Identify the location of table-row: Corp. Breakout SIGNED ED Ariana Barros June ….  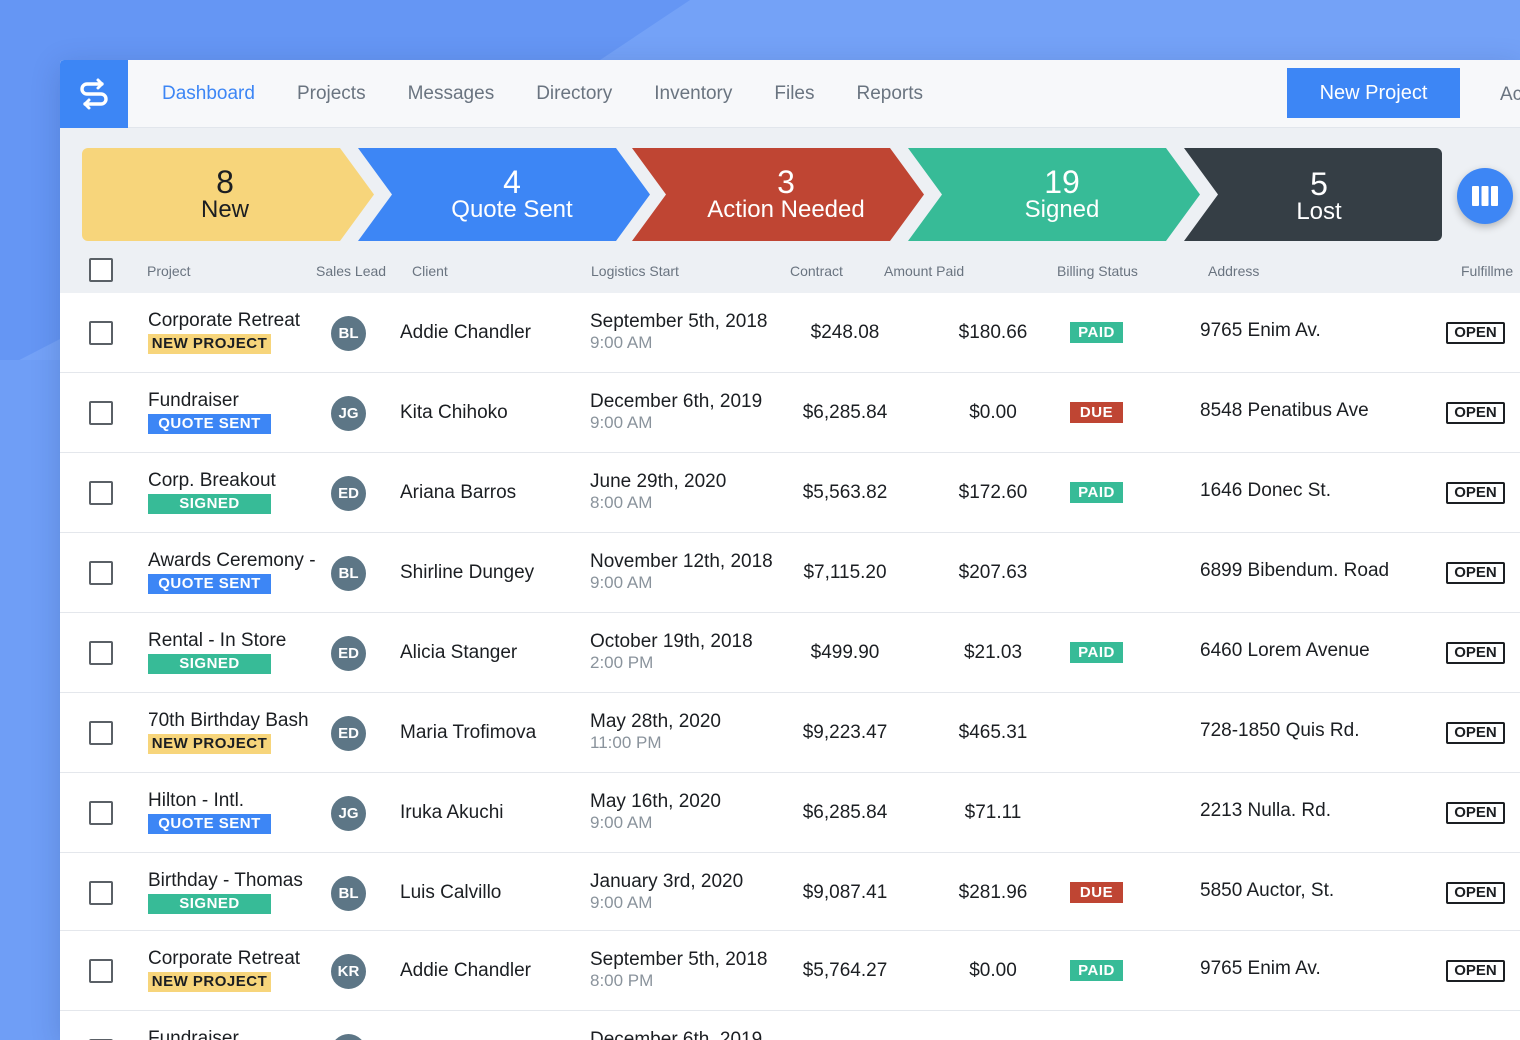
(790, 493).